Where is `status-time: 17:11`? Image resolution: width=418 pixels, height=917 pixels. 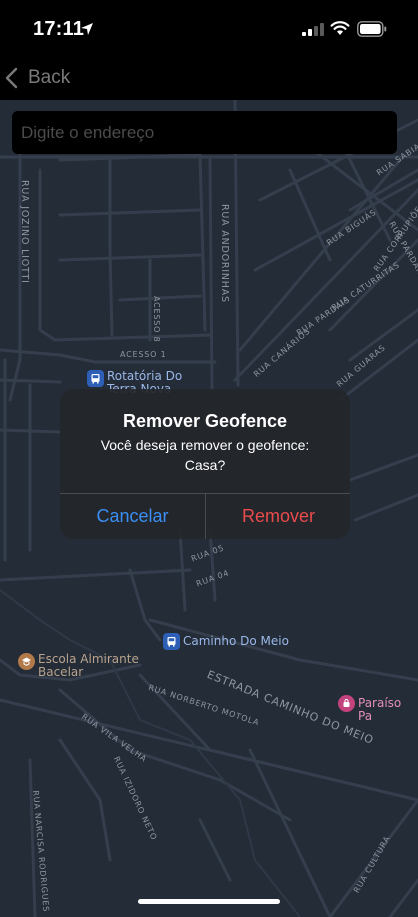
status-time: 17:11 is located at coordinates (59, 29).